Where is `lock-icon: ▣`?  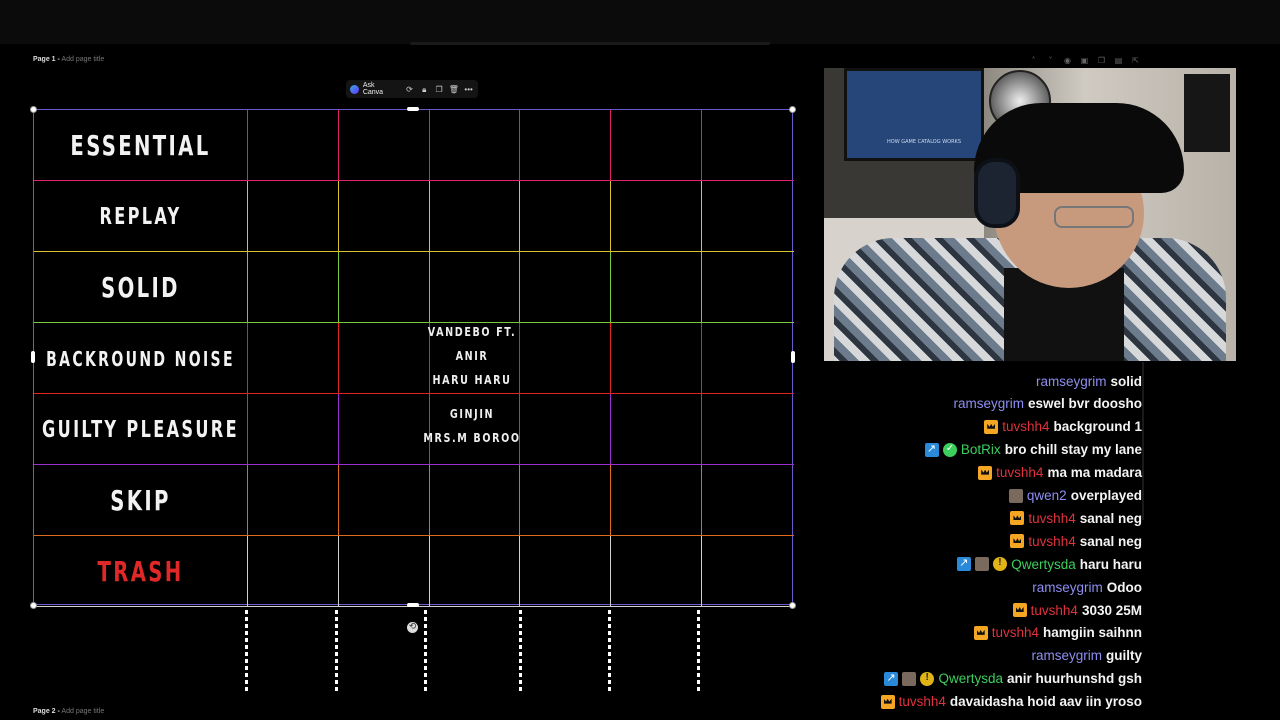
lock-icon: ▣ is located at coordinates (1084, 60).